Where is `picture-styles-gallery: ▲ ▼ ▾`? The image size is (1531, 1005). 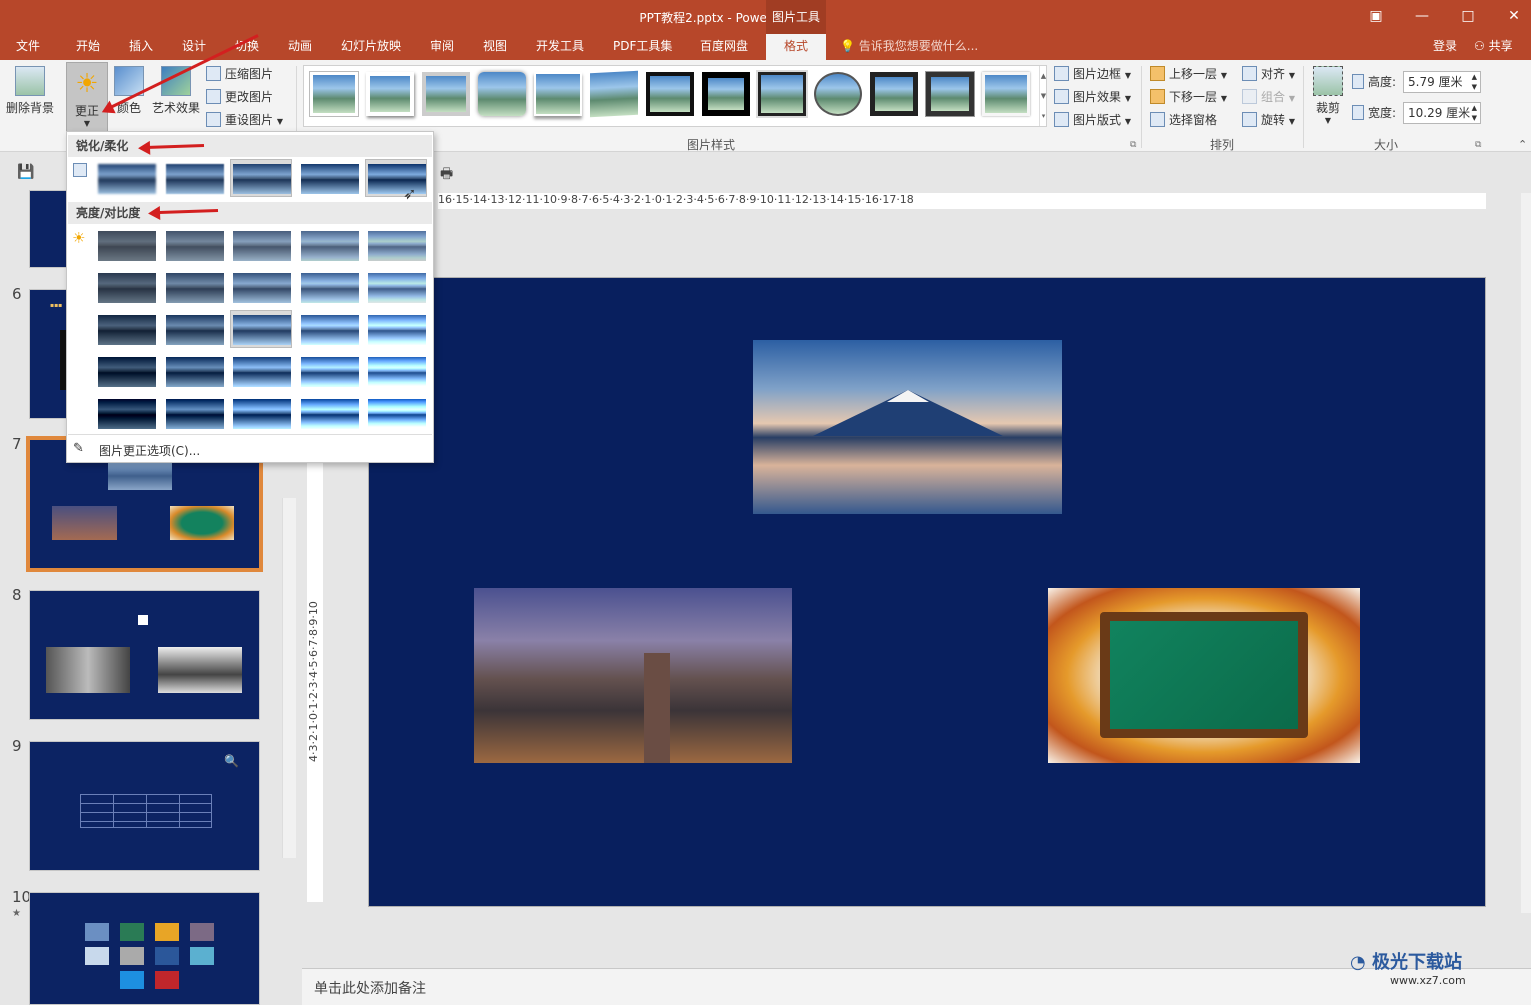 picture-styles-gallery: ▲ ▼ ▾ is located at coordinates (675, 96).